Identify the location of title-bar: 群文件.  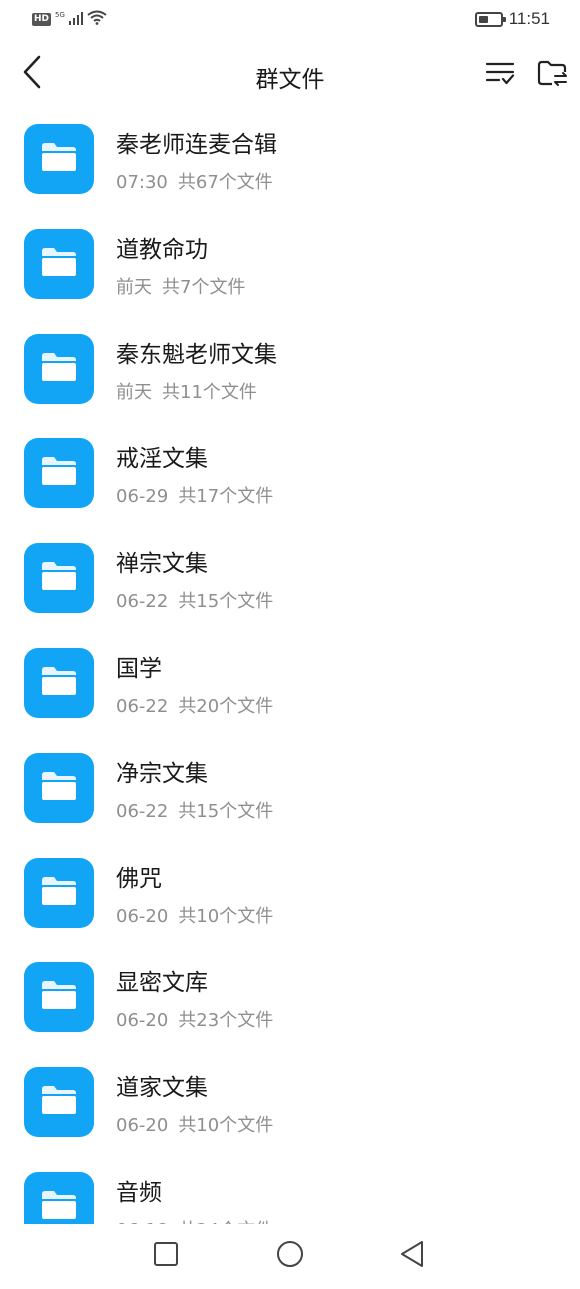
(290, 75).